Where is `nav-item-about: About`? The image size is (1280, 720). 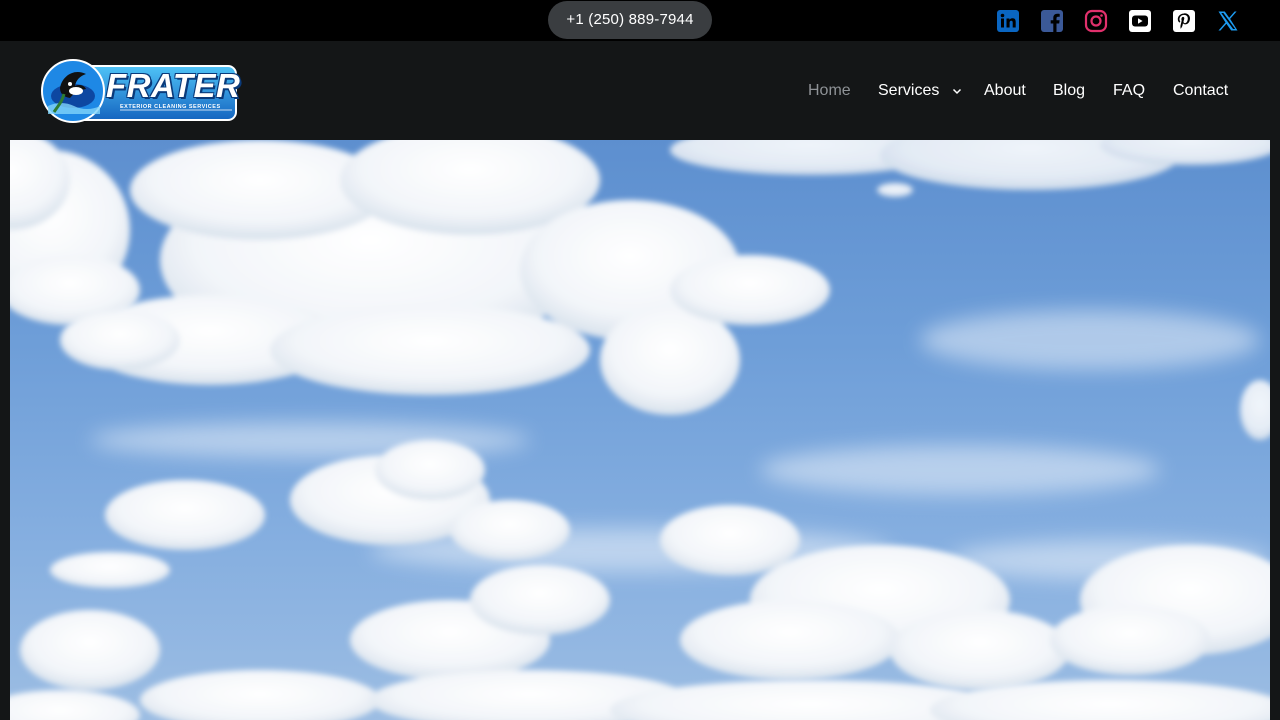 nav-item-about: About is located at coordinates (1005, 91).